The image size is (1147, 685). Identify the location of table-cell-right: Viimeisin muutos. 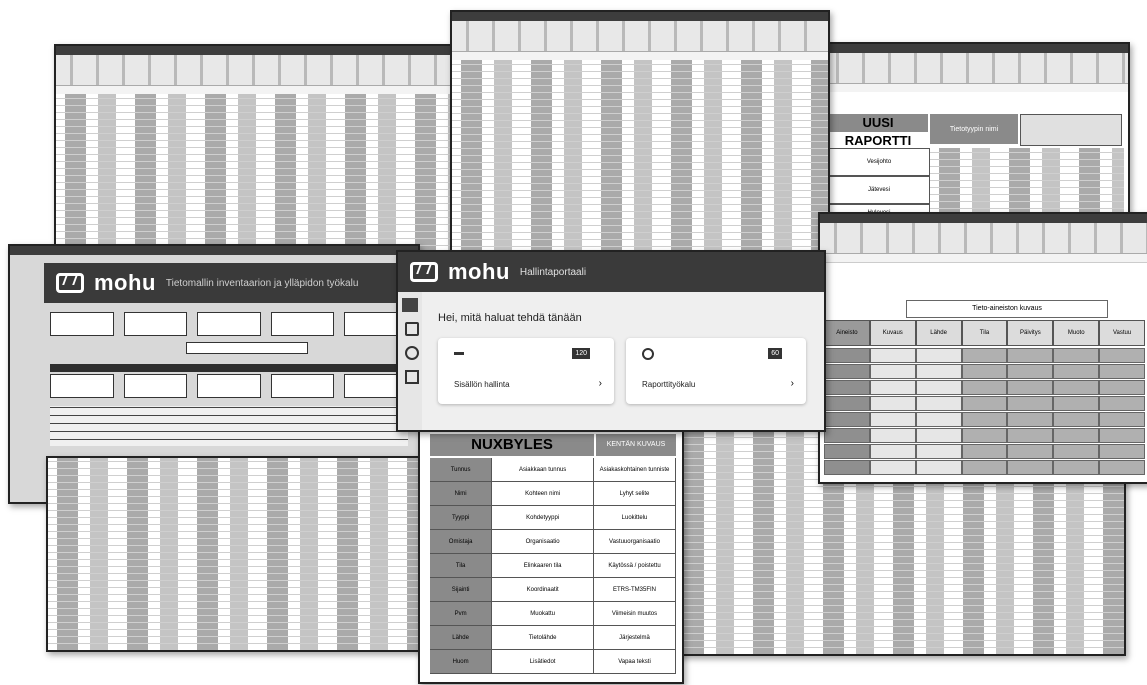
(635, 613).